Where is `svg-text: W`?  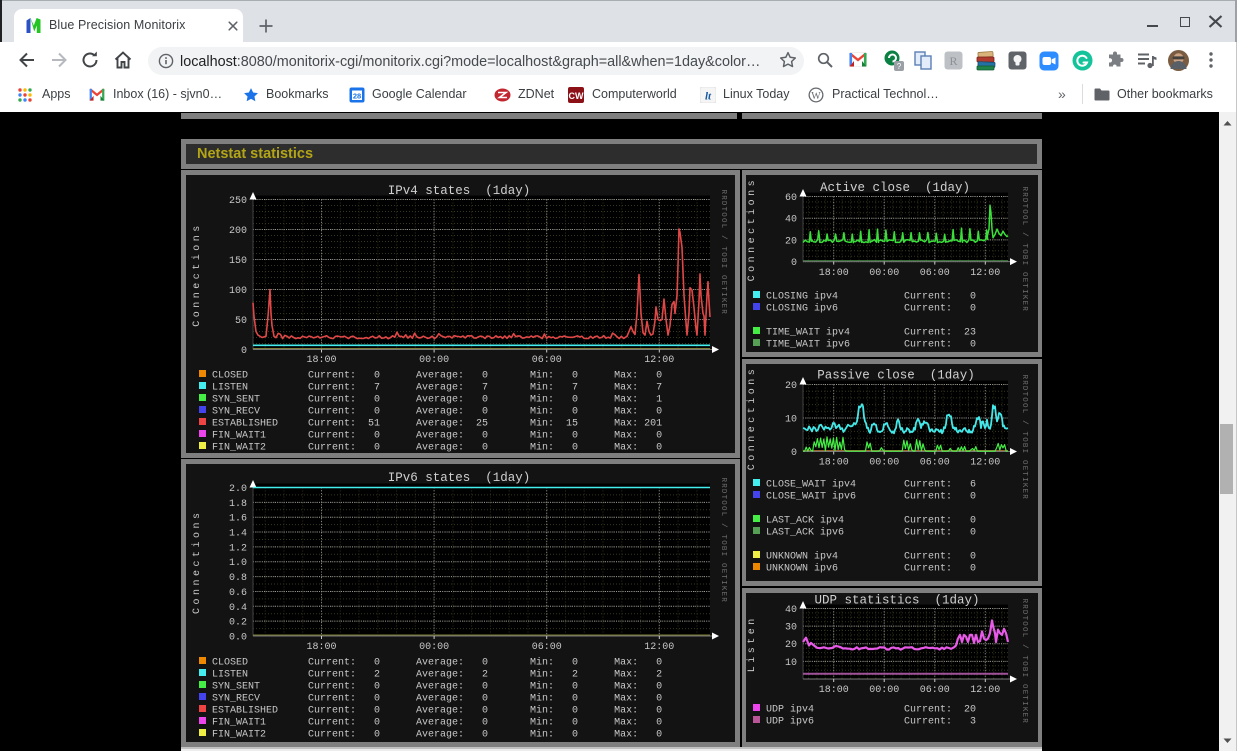
svg-text: W is located at coordinates (816, 96).